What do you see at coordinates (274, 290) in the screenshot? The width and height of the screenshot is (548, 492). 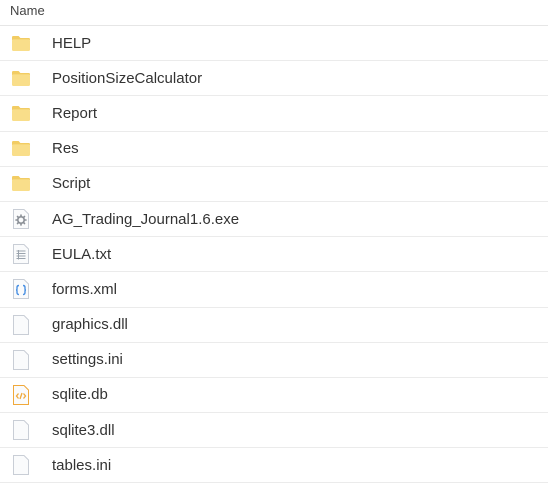 I see `file-row: forms.xml` at bounding box center [274, 290].